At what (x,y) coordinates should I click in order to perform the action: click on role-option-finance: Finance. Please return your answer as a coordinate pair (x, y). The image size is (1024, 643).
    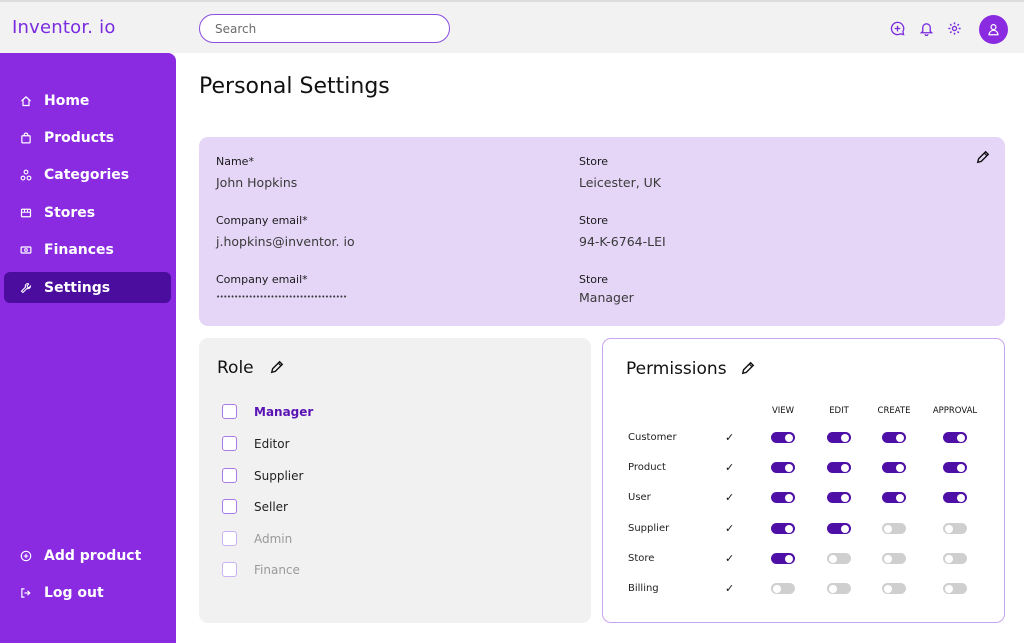
    Looking at the image, I should click on (261, 569).